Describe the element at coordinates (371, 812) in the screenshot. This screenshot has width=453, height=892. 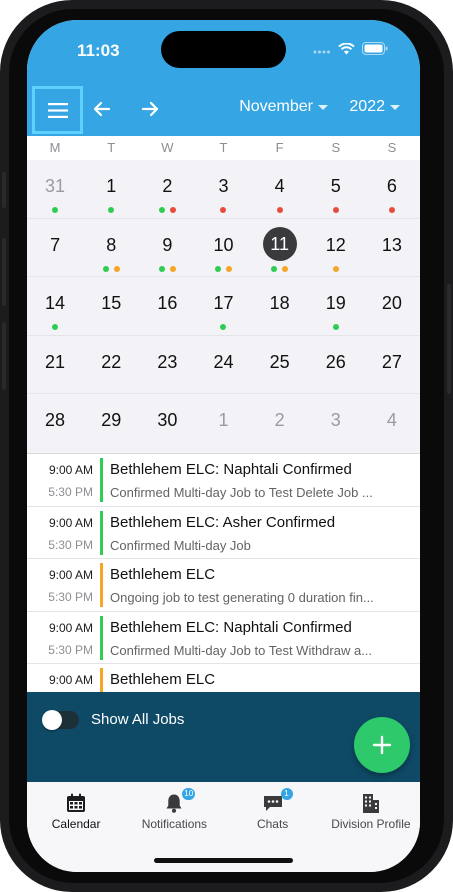
I see `tab-division-profile: Division Profile` at that location.